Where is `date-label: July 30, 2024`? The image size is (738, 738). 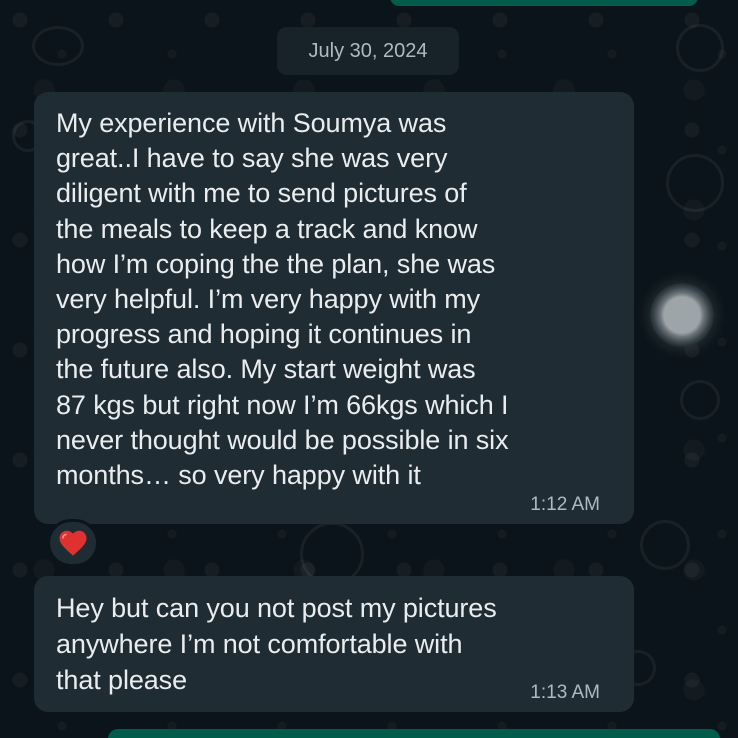 date-label: July 30, 2024 is located at coordinates (368, 50).